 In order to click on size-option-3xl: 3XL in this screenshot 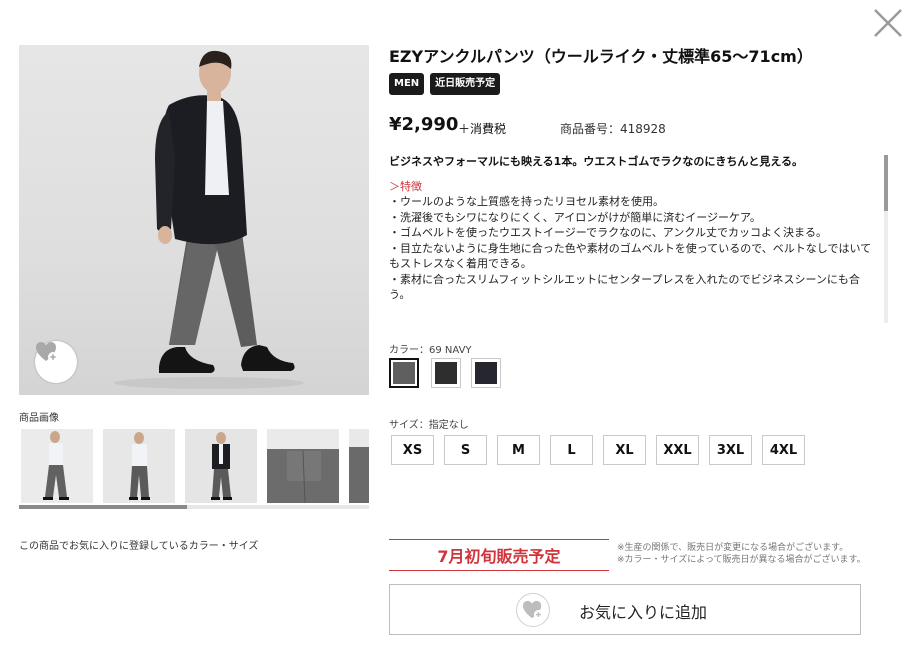, I will do `click(730, 450)`.